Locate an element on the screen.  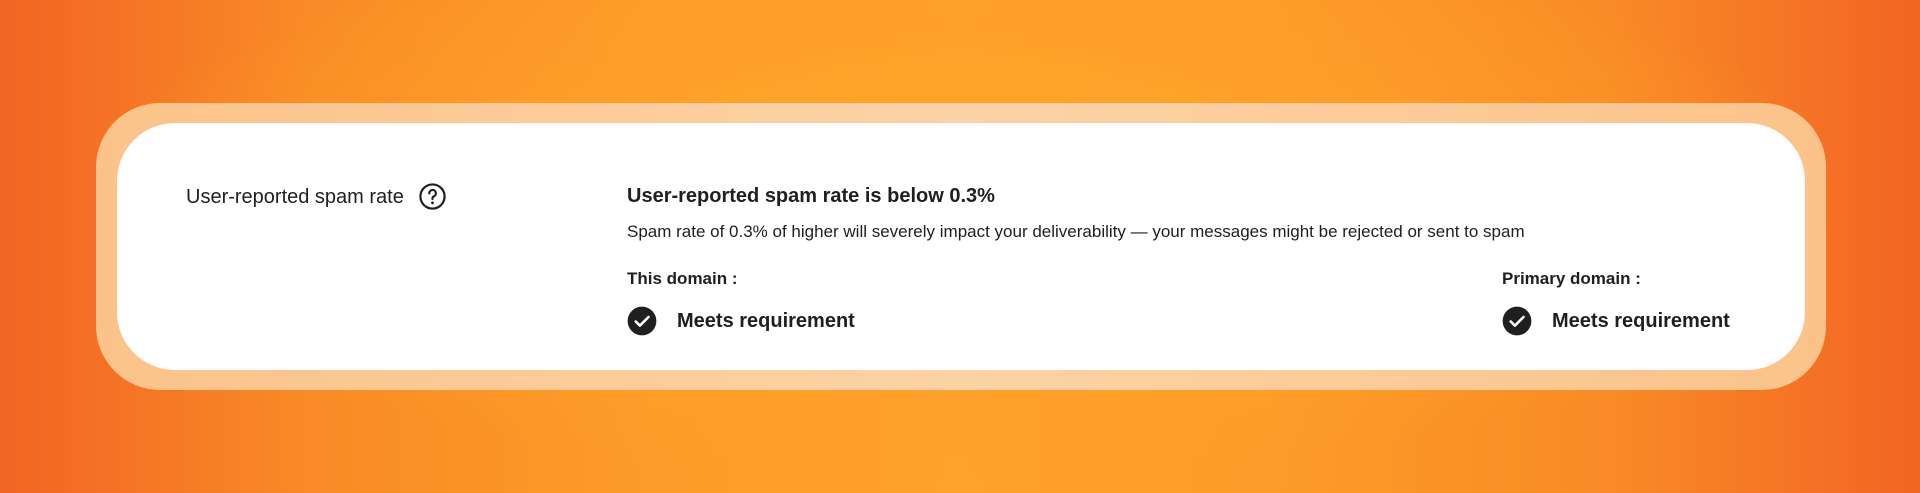
help-circle-icon is located at coordinates (432, 196).